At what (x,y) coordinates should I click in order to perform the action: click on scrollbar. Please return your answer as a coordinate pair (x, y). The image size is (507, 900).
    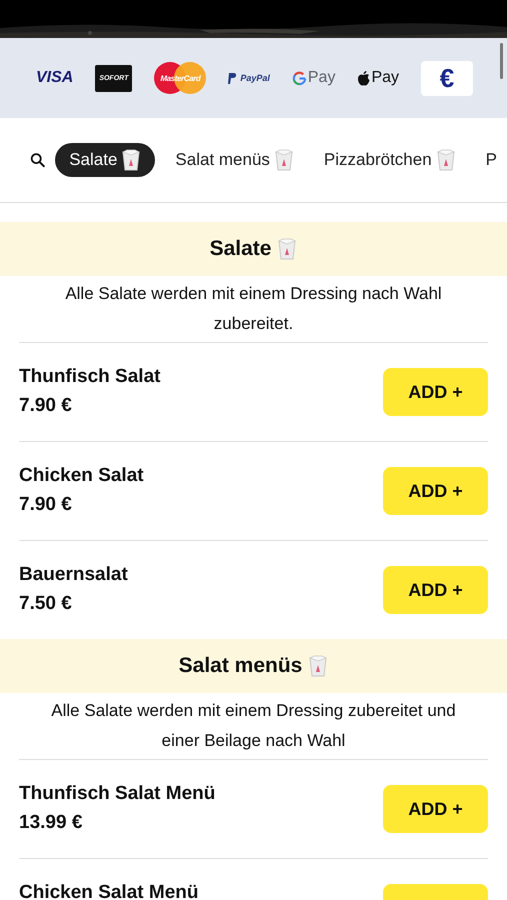
    Looking at the image, I should click on (501, 61).